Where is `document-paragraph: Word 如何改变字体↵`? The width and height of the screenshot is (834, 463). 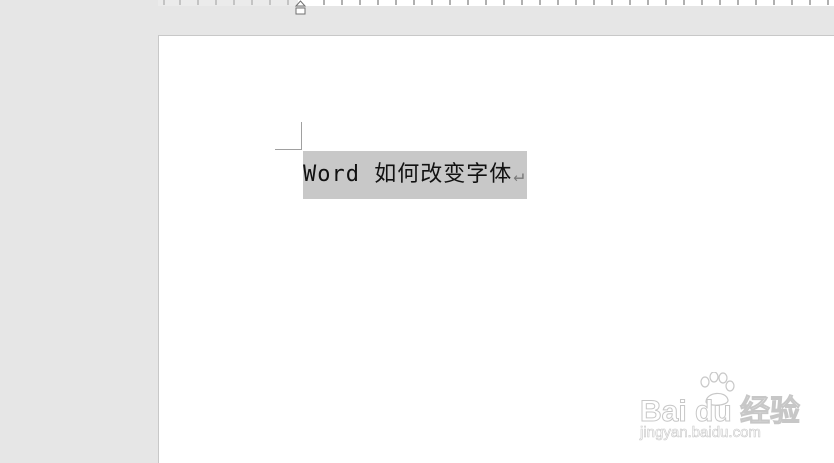
document-paragraph: Word 如何改变字体↵ is located at coordinates (414, 175).